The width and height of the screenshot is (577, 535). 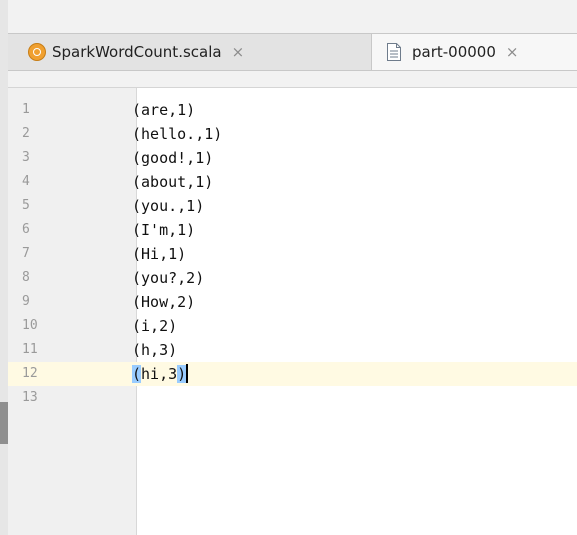 I want to click on code-line: 9 (How,2), so click(x=292, y=302).